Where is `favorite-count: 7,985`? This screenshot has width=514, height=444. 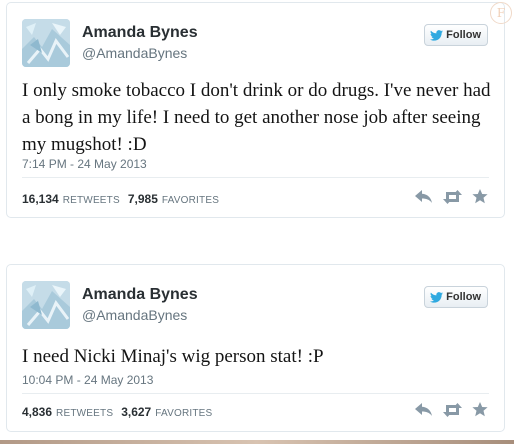 favorite-count: 7,985 is located at coordinates (143, 199).